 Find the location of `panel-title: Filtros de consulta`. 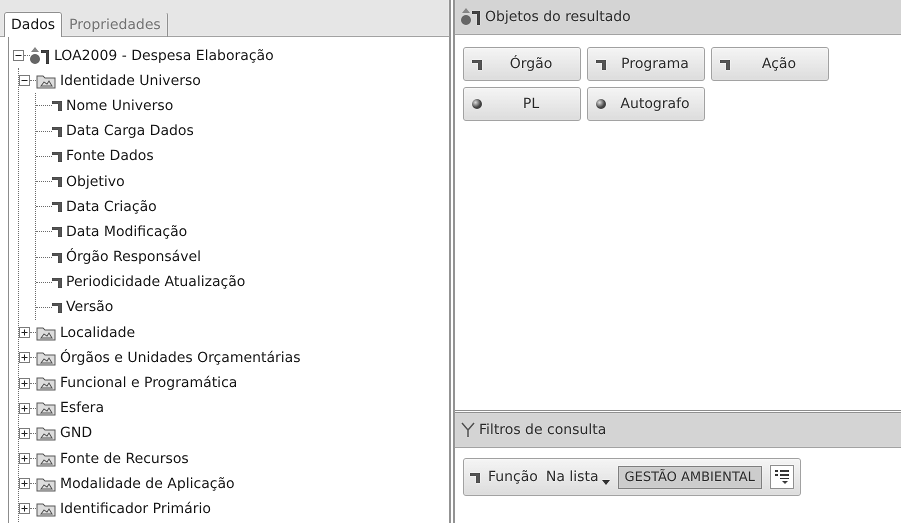

panel-title: Filtros de consulta is located at coordinates (542, 430).